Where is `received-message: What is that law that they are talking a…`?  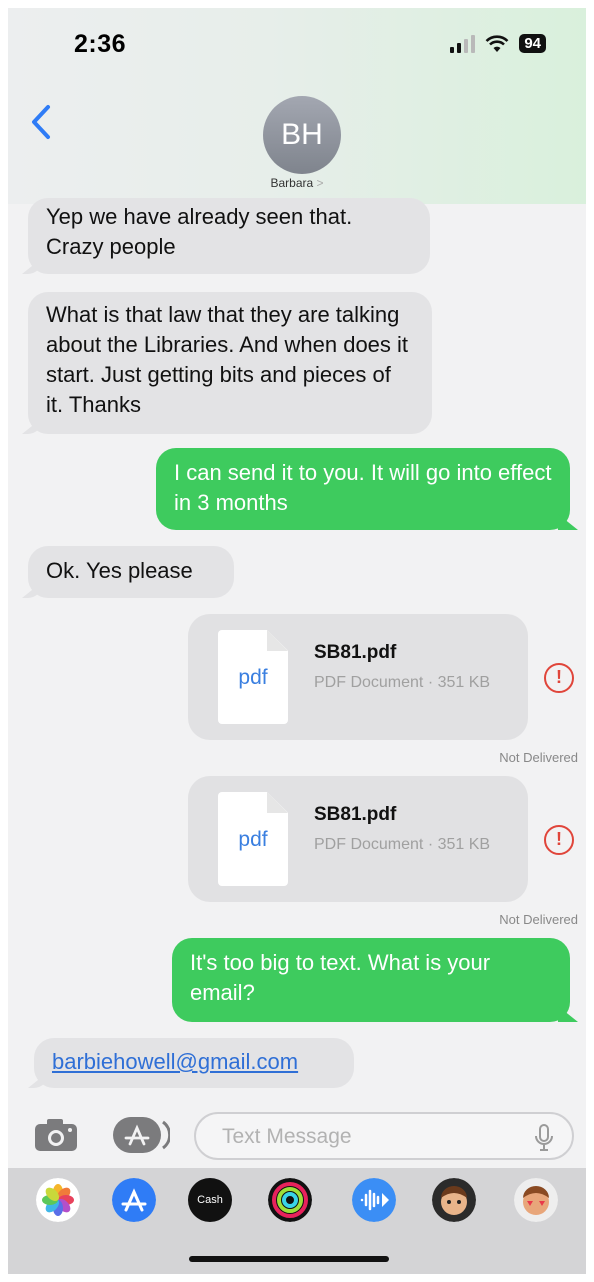 received-message: What is that law that they are talking a… is located at coordinates (230, 363).